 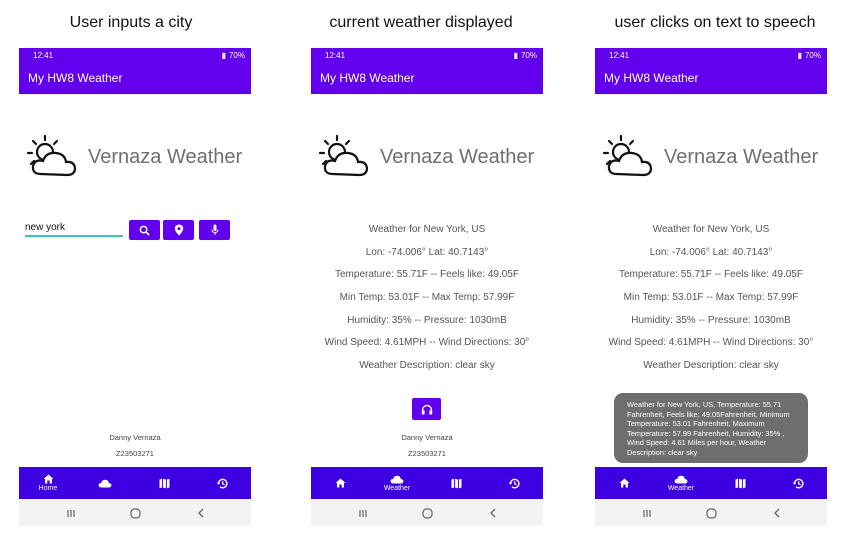 What do you see at coordinates (427, 298) in the screenshot?
I see `weather-min-max: Min Temp: 53.01F -- Max Temp: 57.99F` at bounding box center [427, 298].